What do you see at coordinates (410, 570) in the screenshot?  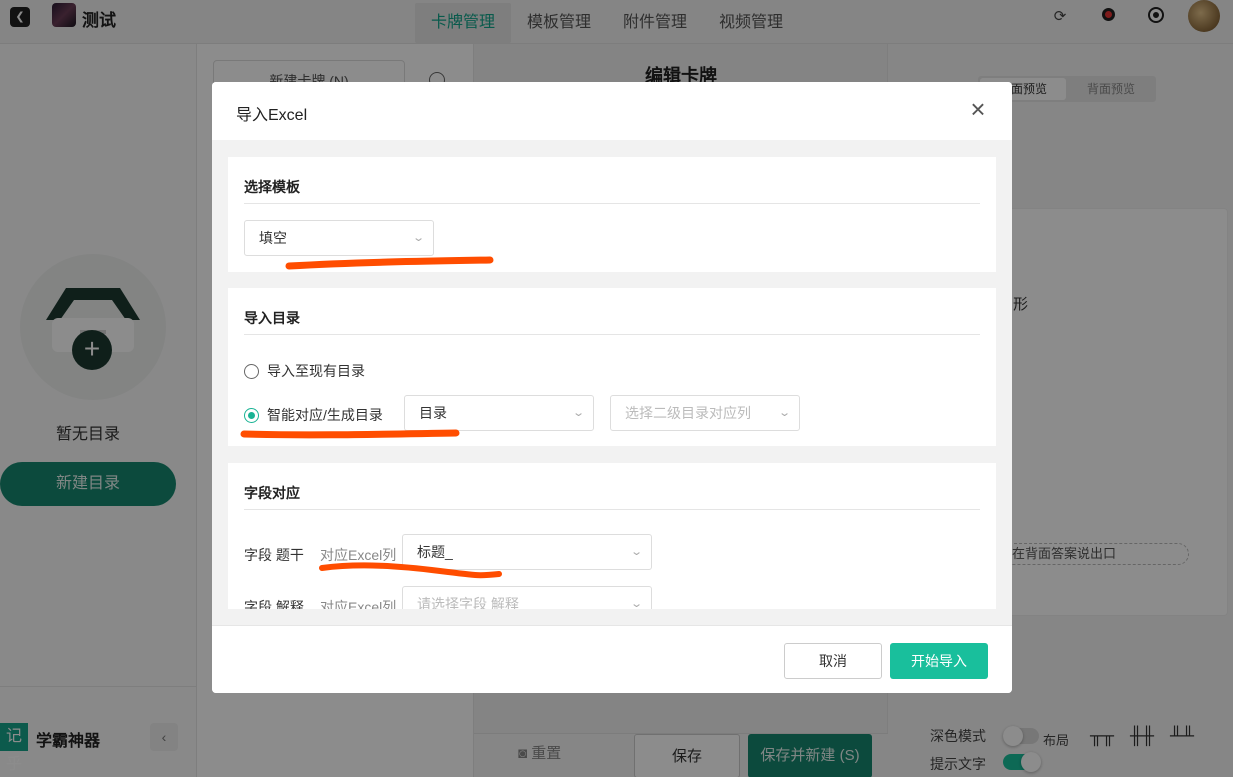 I see `annotation-stroke-field` at bounding box center [410, 570].